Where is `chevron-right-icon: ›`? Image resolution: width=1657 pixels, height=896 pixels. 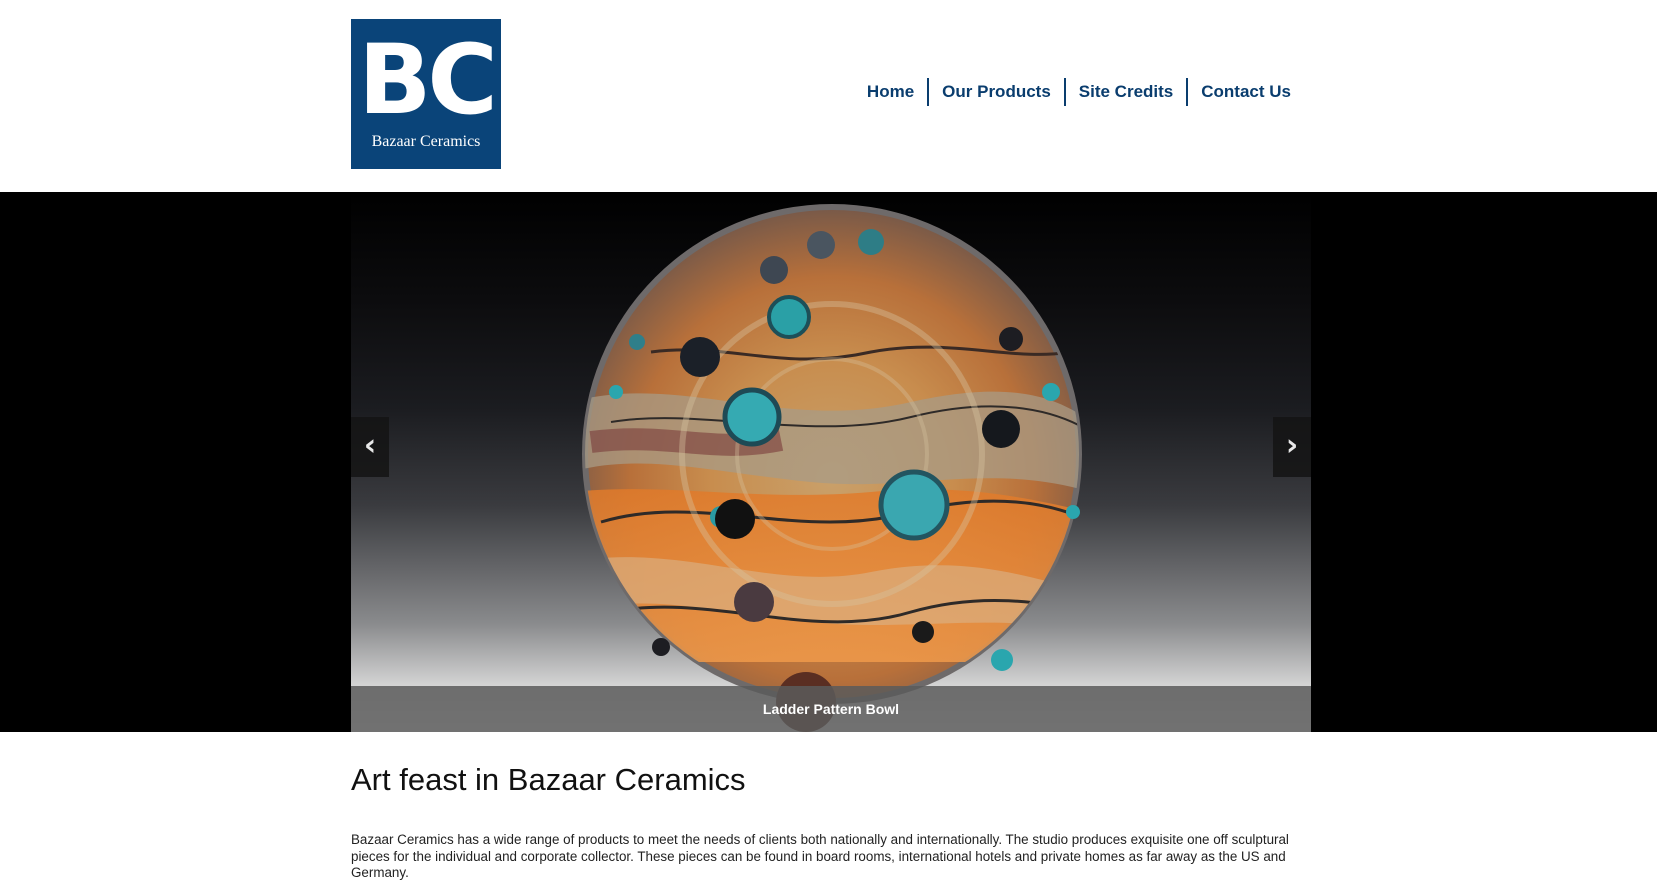
chevron-right-icon: › is located at coordinates (1292, 445).